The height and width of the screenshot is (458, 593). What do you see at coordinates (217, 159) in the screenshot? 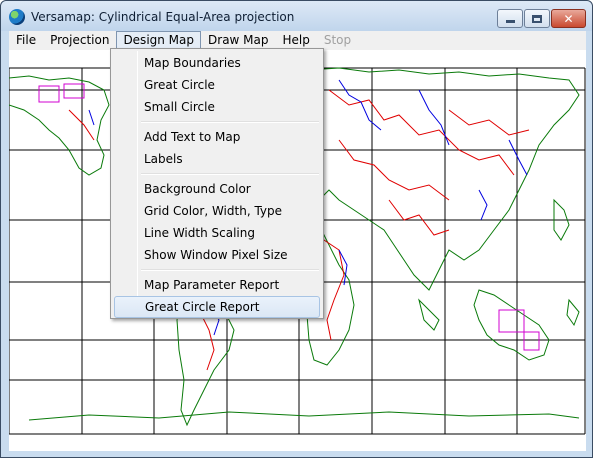
I see `menu-item-labels: Labels` at bounding box center [217, 159].